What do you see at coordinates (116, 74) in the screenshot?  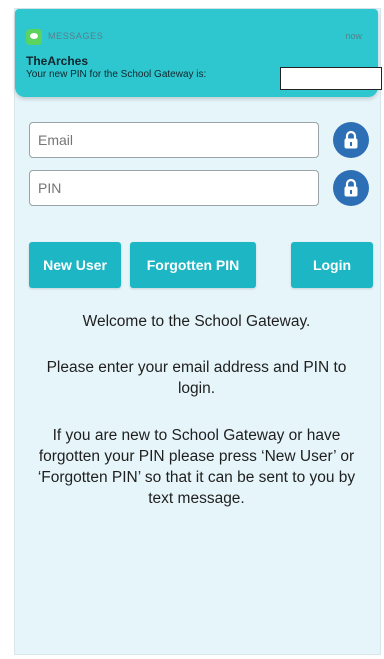 I see `notification-message: Your new PIN for the School Gateway is:` at bounding box center [116, 74].